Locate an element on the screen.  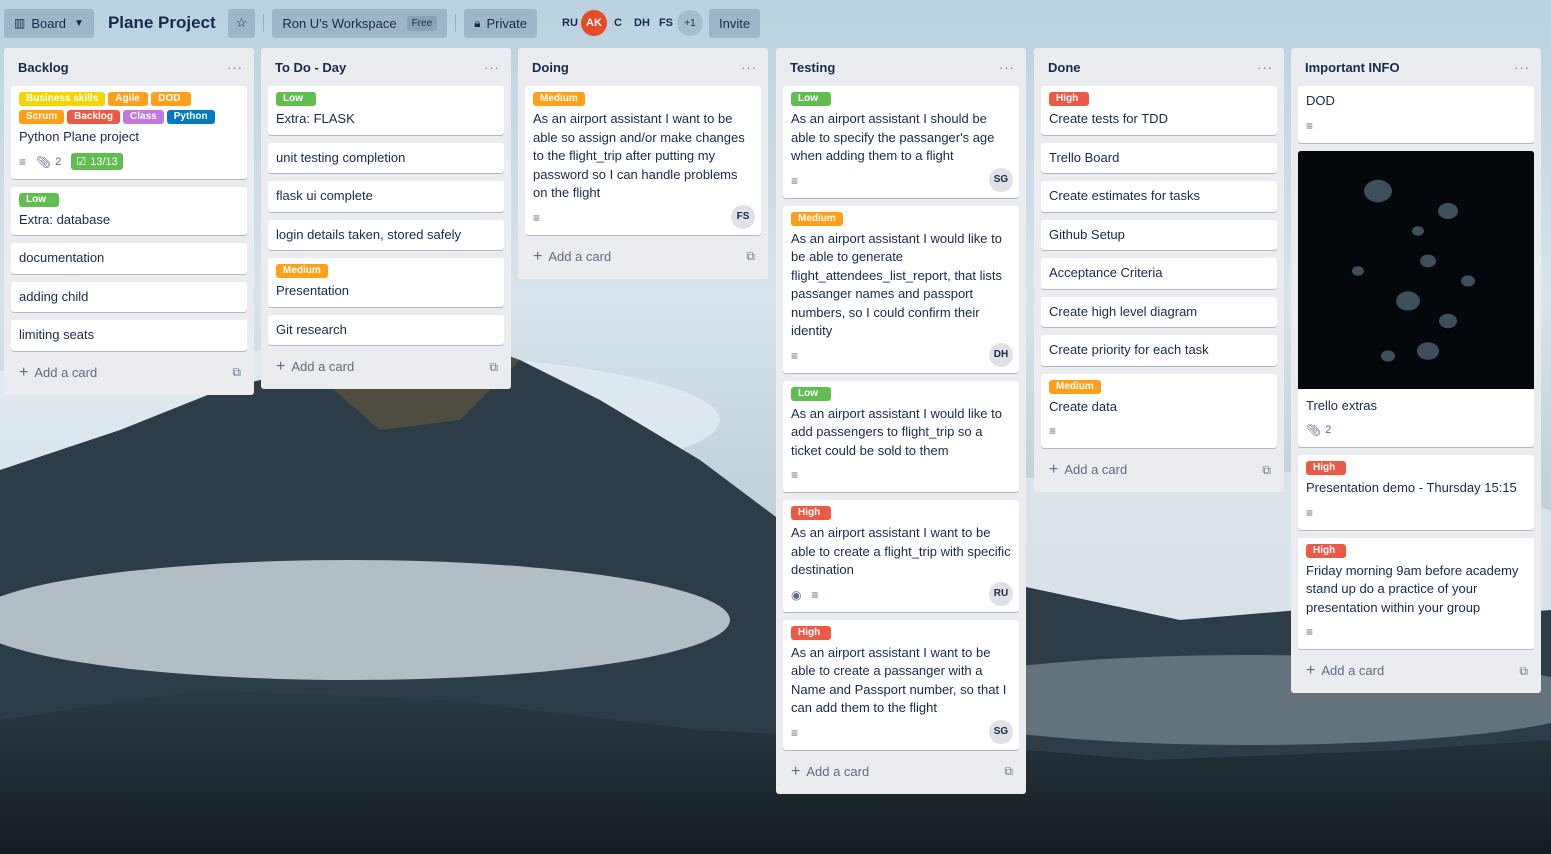
card-label: Scrum is located at coordinates (42, 117).